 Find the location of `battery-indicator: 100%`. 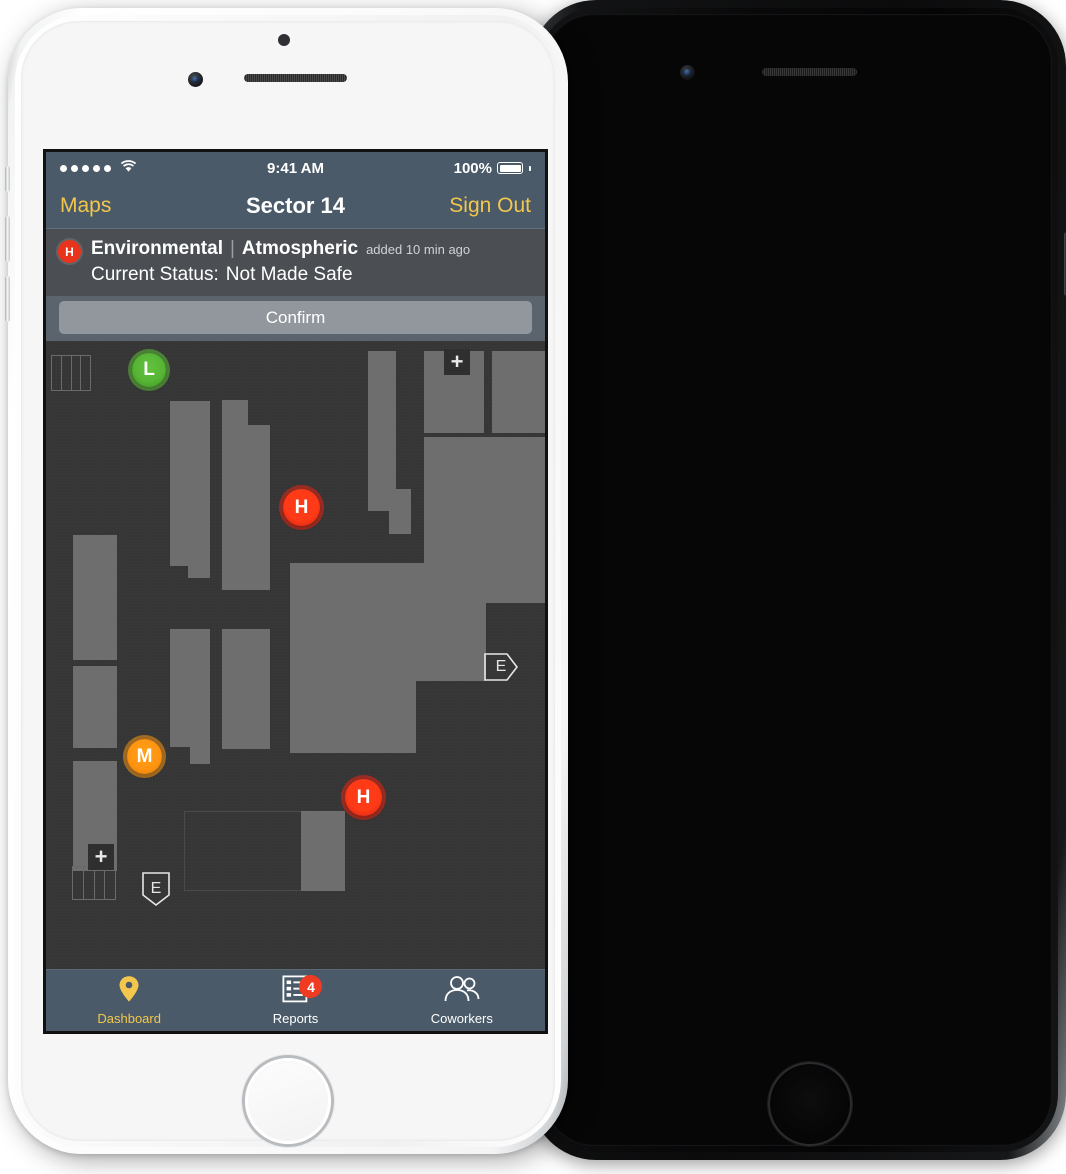

battery-indicator: 100% is located at coordinates (492, 168).